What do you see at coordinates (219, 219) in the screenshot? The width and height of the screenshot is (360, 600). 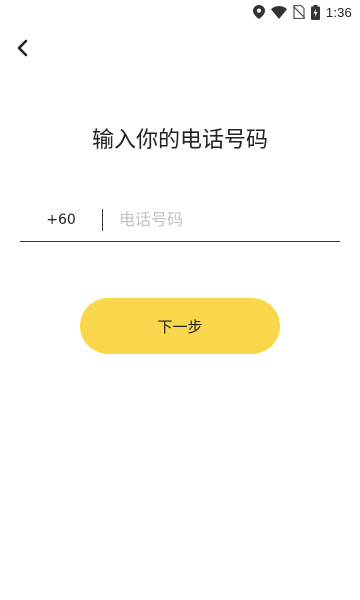 I see `phone-number-input` at bounding box center [219, 219].